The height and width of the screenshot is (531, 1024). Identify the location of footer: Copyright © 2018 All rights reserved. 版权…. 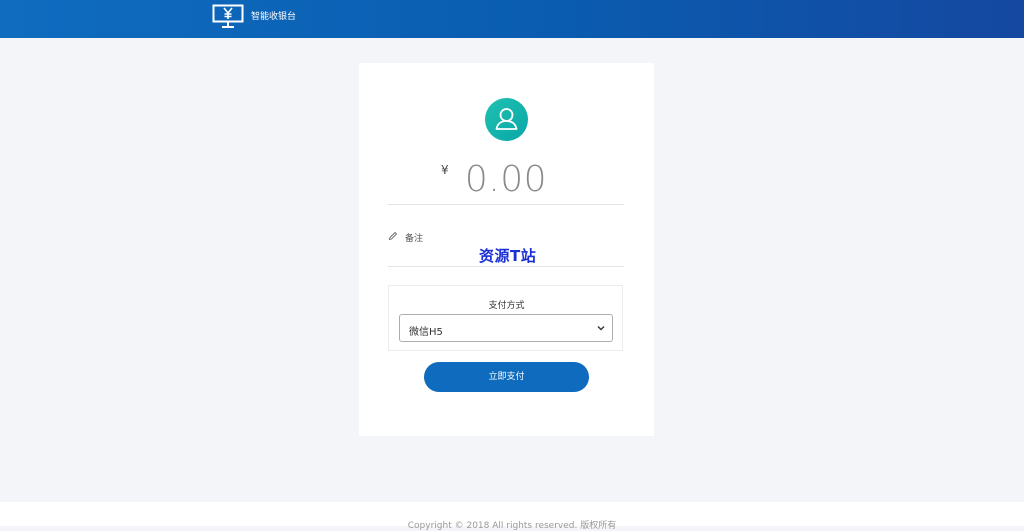
(512, 516).